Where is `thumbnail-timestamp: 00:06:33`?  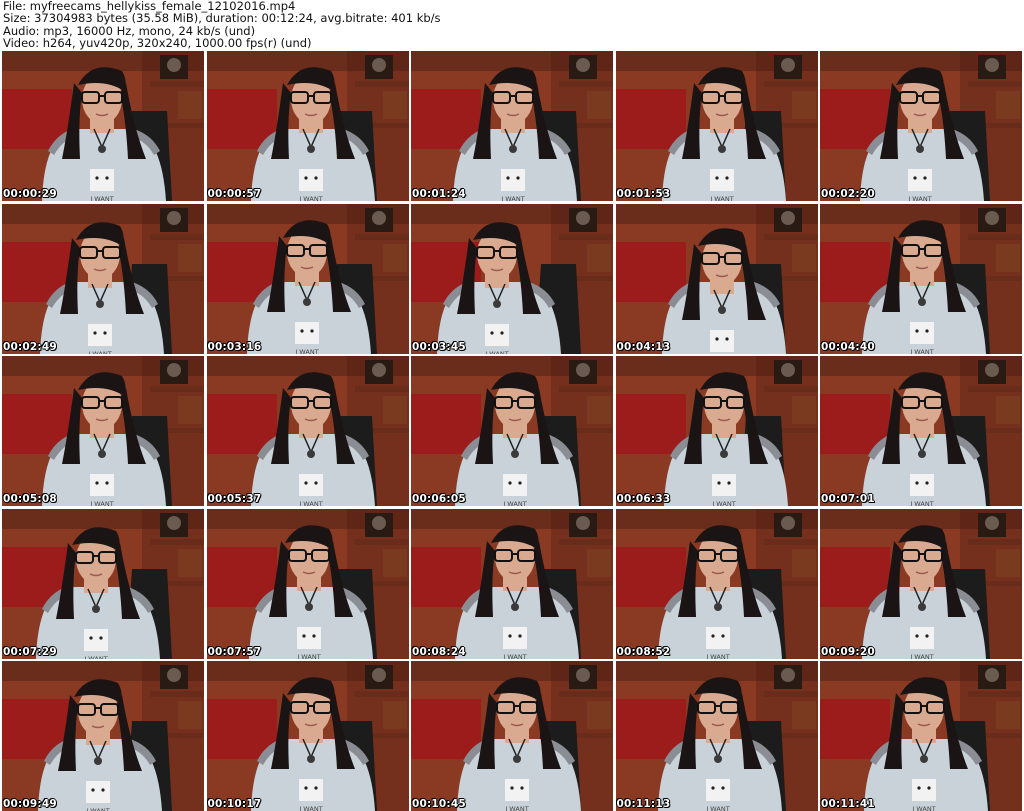 thumbnail-timestamp: 00:06:33 is located at coordinates (643, 499).